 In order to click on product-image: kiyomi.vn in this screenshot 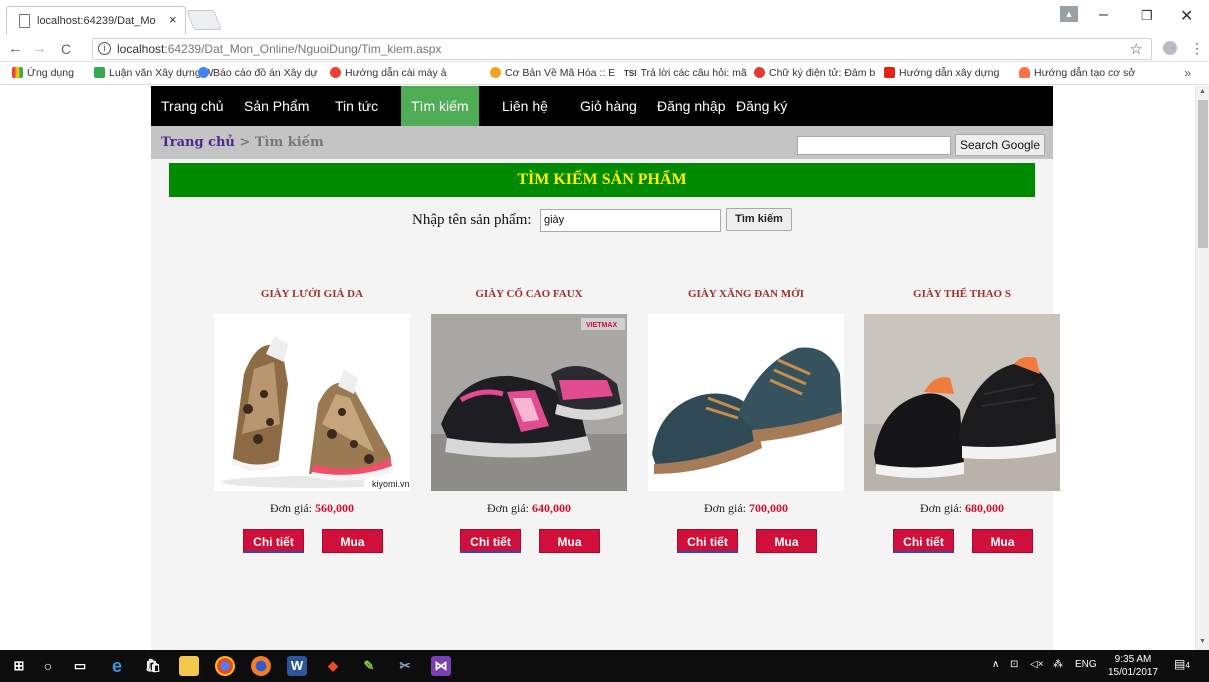, I will do `click(312, 402)`.